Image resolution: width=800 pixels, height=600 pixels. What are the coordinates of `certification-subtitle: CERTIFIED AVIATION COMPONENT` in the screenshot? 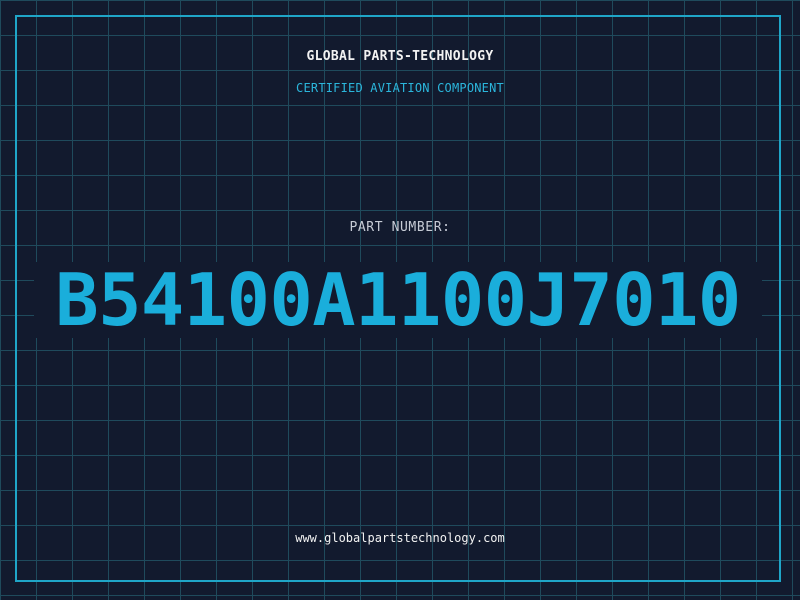 It's located at (400, 88).